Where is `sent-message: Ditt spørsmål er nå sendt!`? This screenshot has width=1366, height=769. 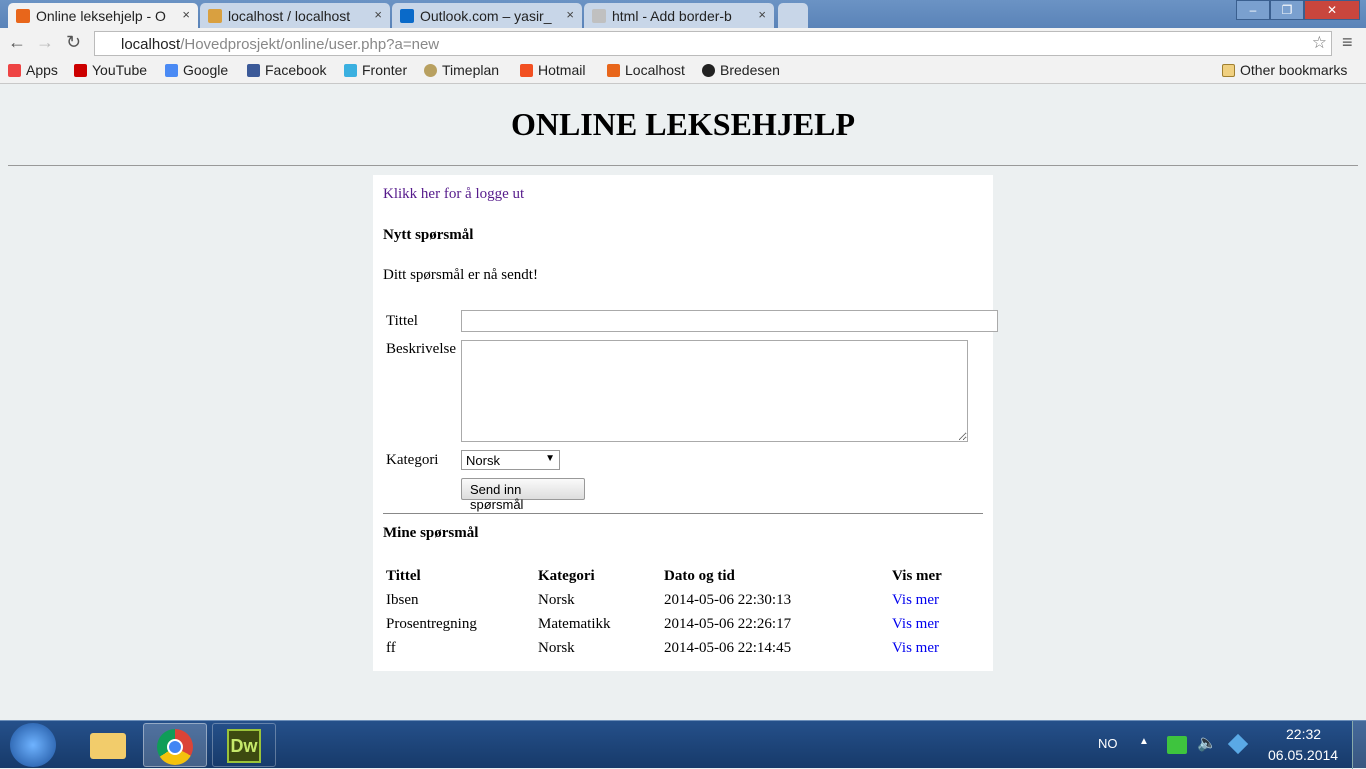 sent-message: Ditt spørsmål er nå sendt! is located at coordinates (460, 275).